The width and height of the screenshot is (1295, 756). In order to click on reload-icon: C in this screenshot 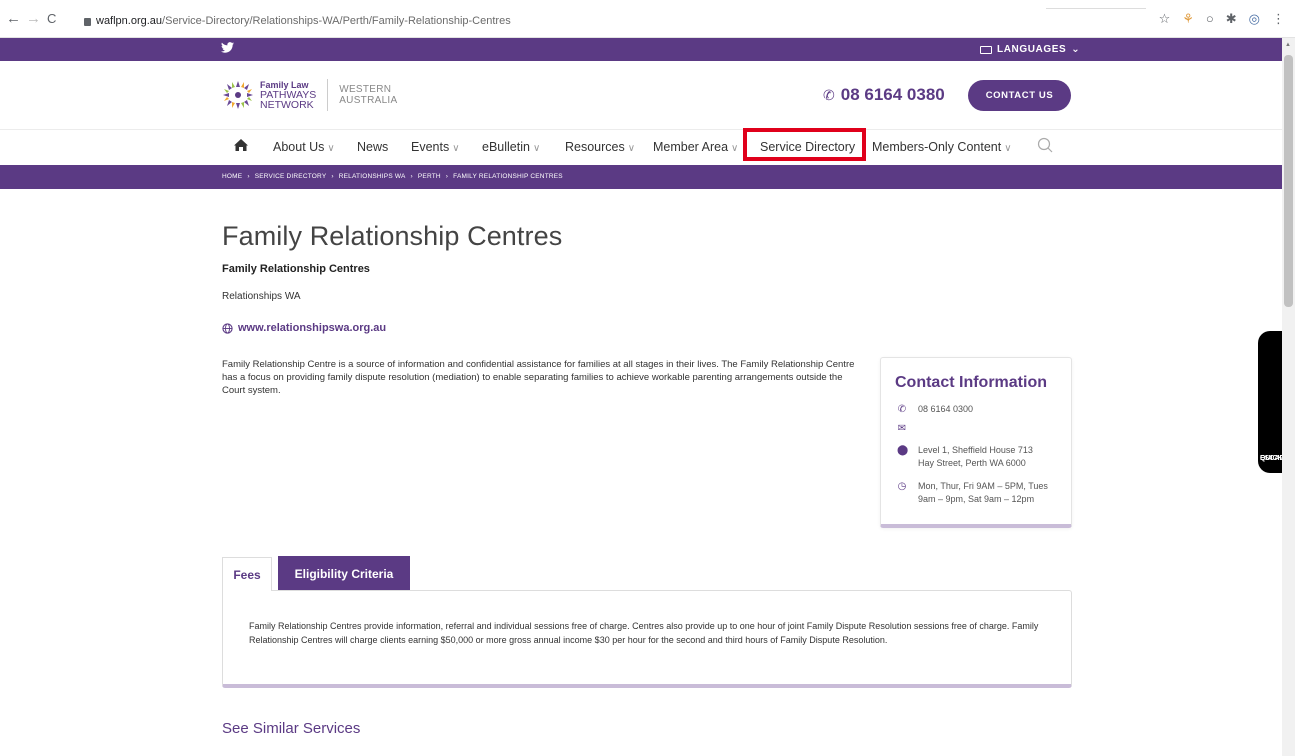, I will do `click(51, 18)`.